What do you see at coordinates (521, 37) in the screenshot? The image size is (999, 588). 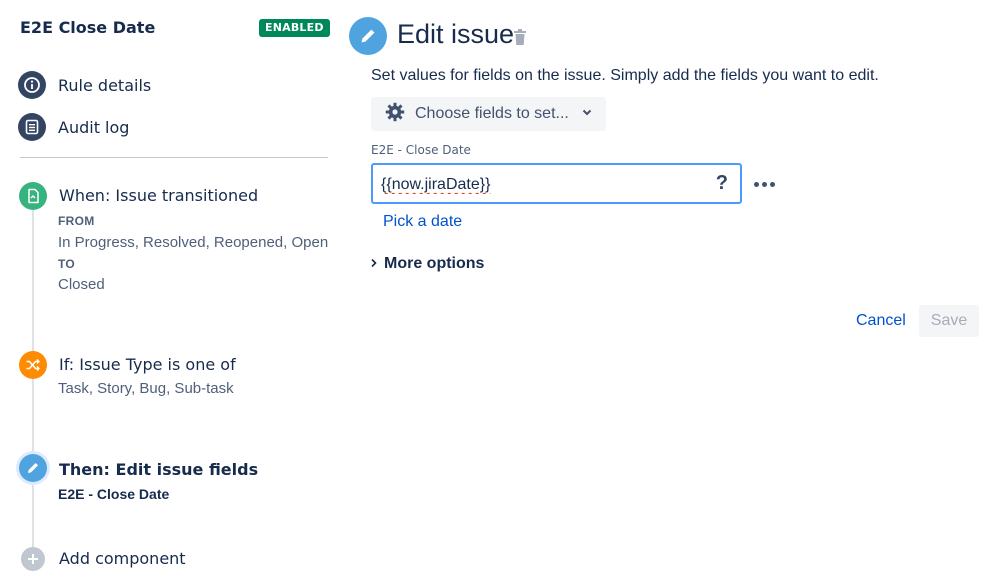 I see `trash-icon` at bounding box center [521, 37].